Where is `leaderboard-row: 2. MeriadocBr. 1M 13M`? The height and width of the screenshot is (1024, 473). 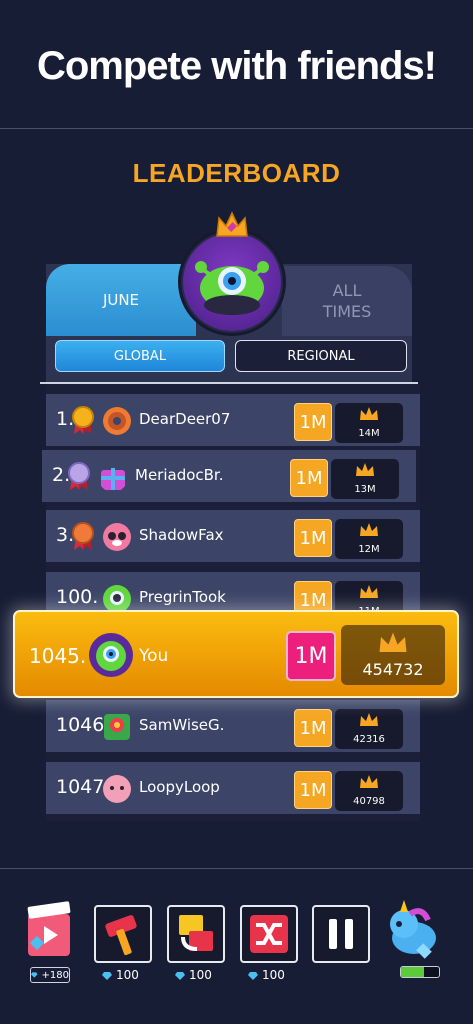 leaderboard-row: 2. MeriadocBr. 1M 13M is located at coordinates (229, 476).